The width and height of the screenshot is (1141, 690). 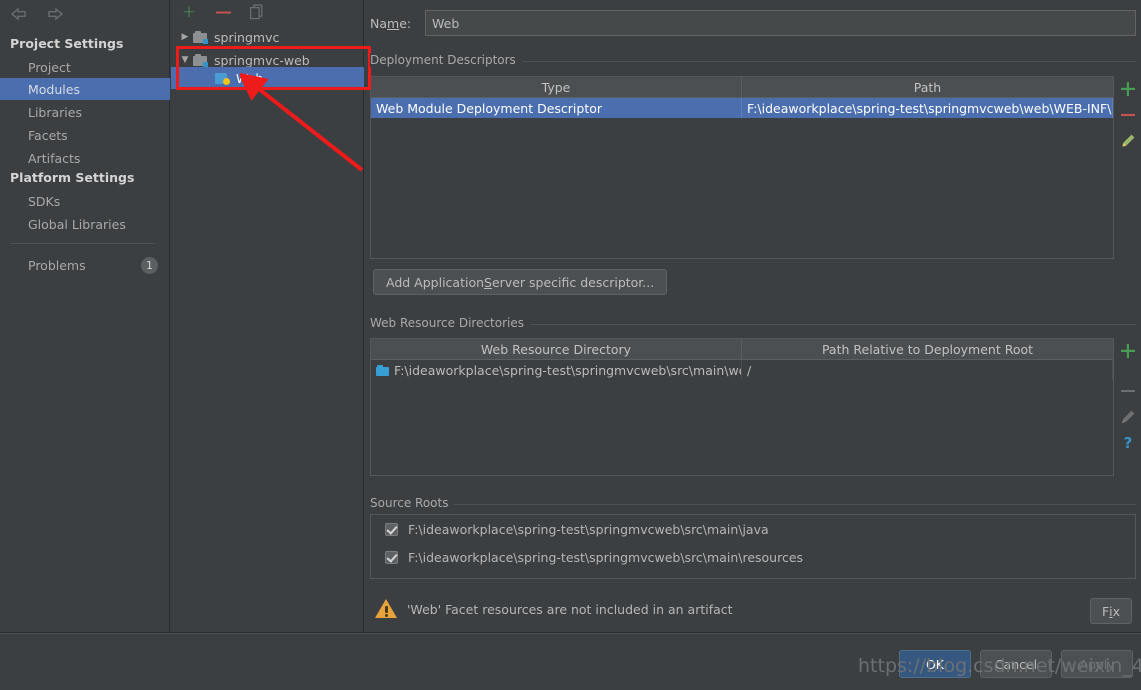 What do you see at coordinates (556, 87) in the screenshot?
I see `column-header-type: Type` at bounding box center [556, 87].